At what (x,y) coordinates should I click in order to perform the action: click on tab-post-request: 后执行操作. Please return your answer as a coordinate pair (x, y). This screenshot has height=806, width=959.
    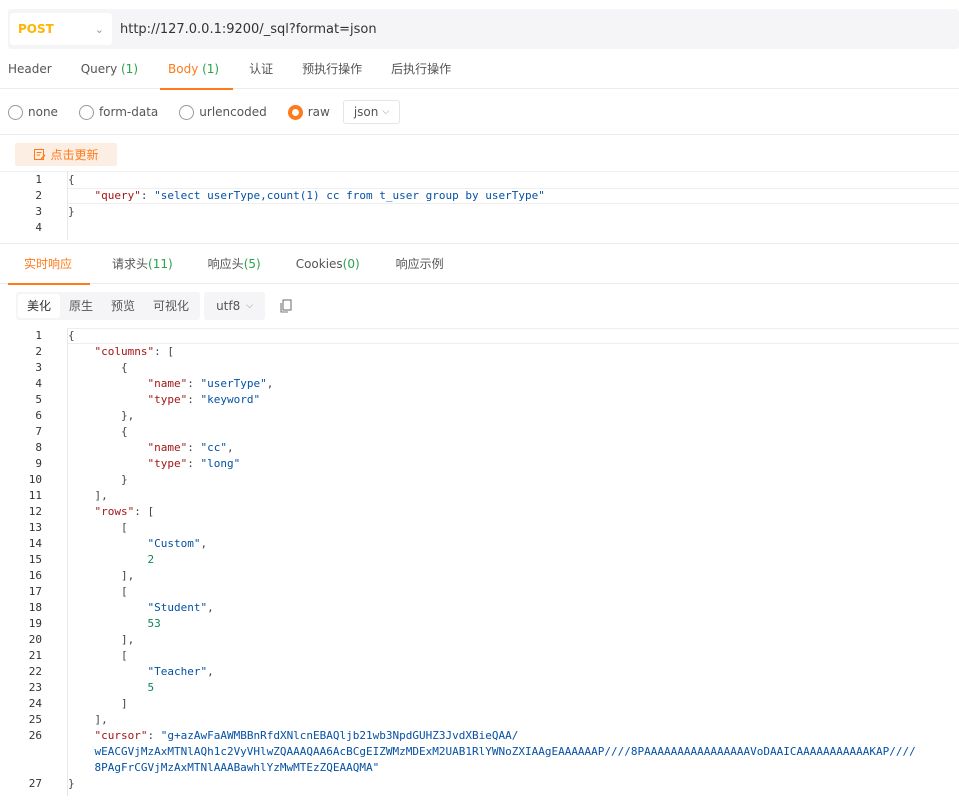
    Looking at the image, I should click on (421, 69).